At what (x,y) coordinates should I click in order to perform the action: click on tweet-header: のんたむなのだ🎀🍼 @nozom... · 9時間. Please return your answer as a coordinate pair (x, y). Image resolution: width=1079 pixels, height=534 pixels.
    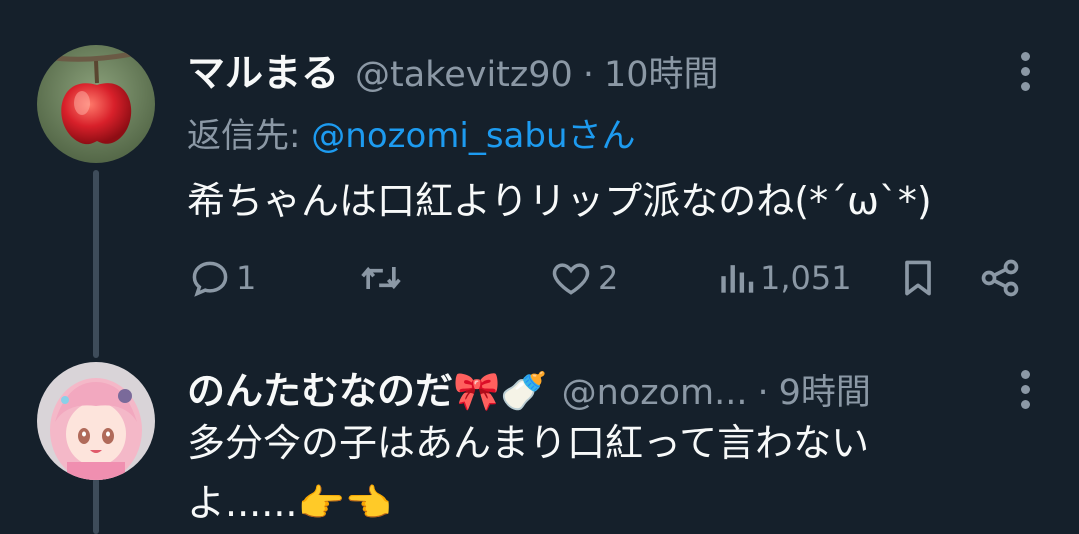
    Looking at the image, I should click on (529, 387).